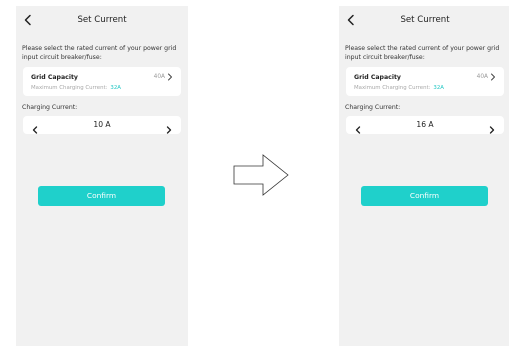 The height and width of the screenshot is (349, 509). I want to click on charging-current-value: 16 A, so click(425, 124).